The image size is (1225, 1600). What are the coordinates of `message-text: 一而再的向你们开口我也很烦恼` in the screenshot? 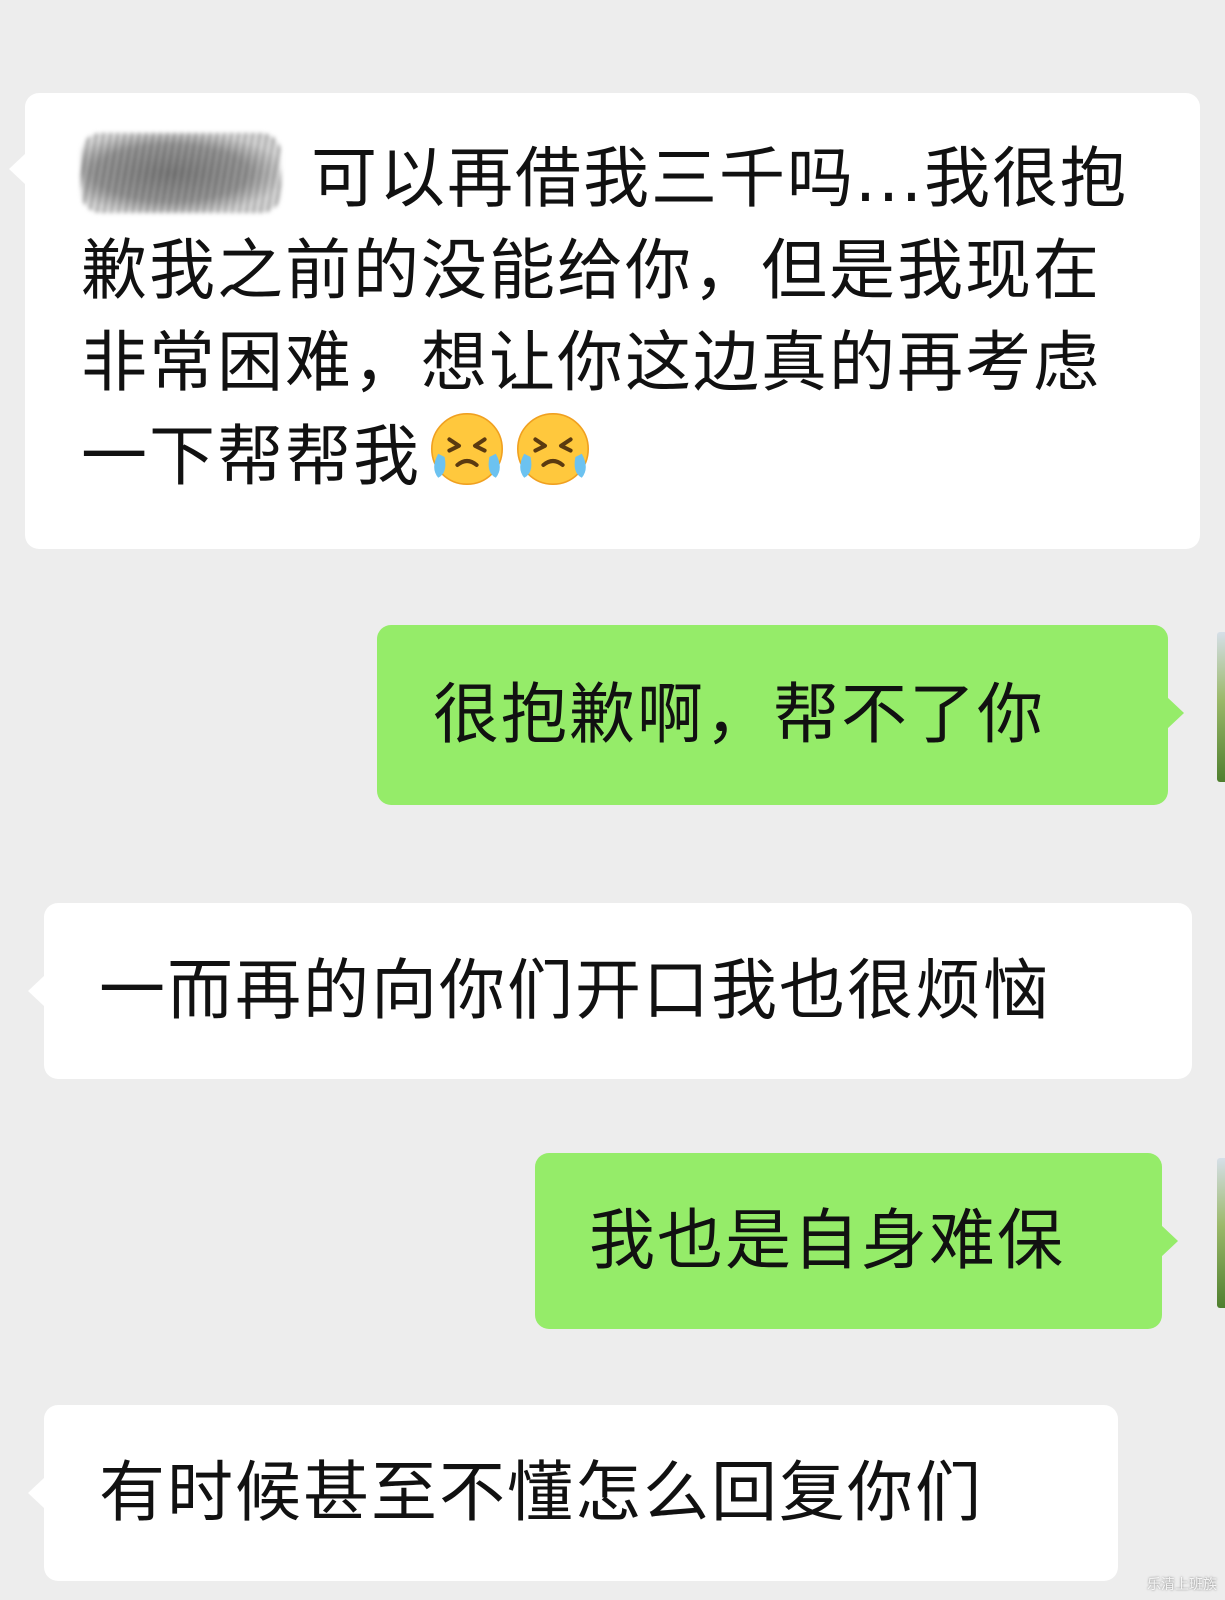 It's located at (575, 990).